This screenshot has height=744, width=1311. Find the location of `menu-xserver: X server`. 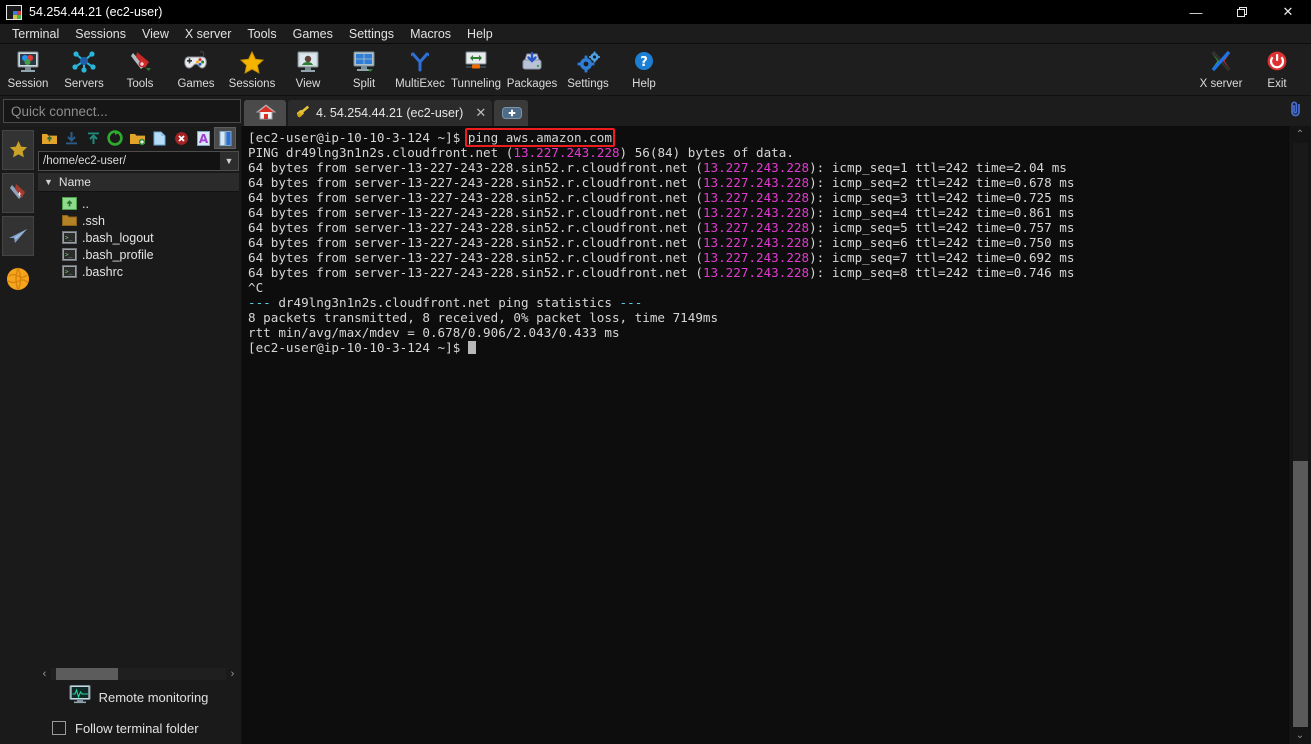

menu-xserver: X server is located at coordinates (208, 34).